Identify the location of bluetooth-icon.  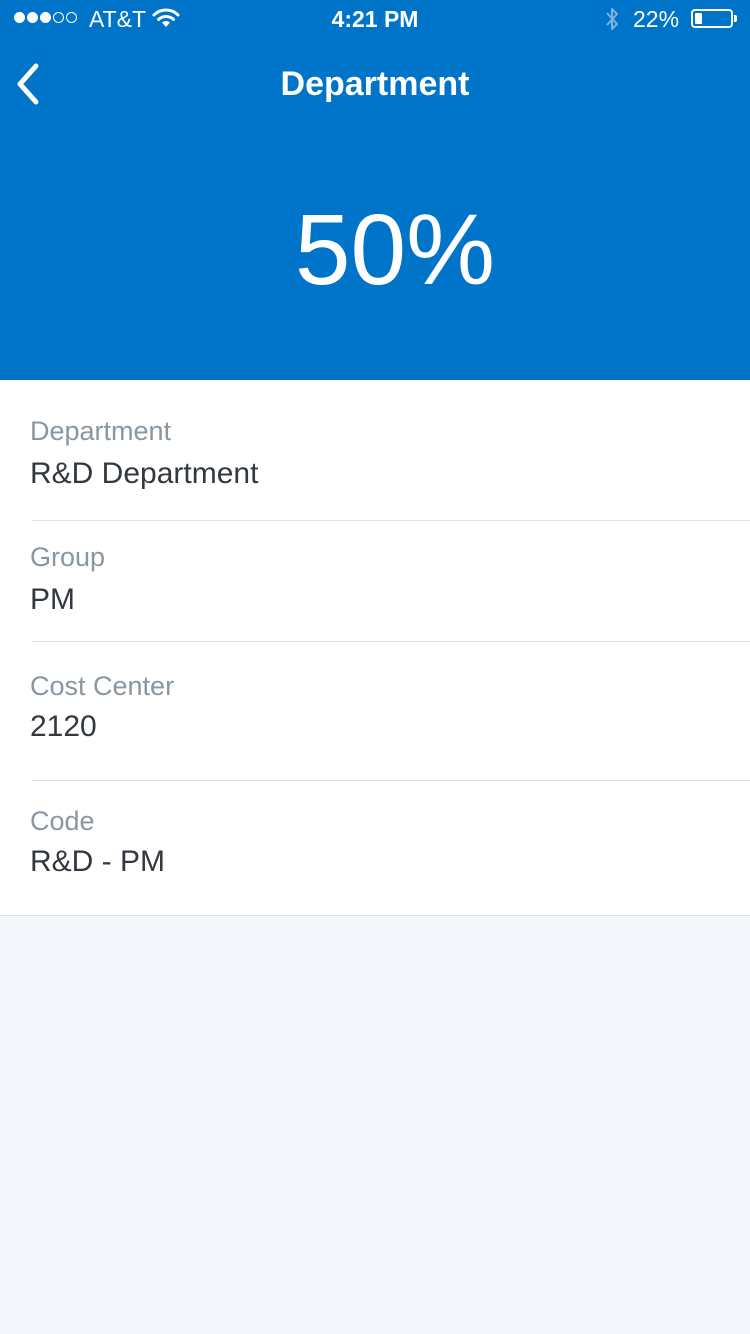
(612, 19).